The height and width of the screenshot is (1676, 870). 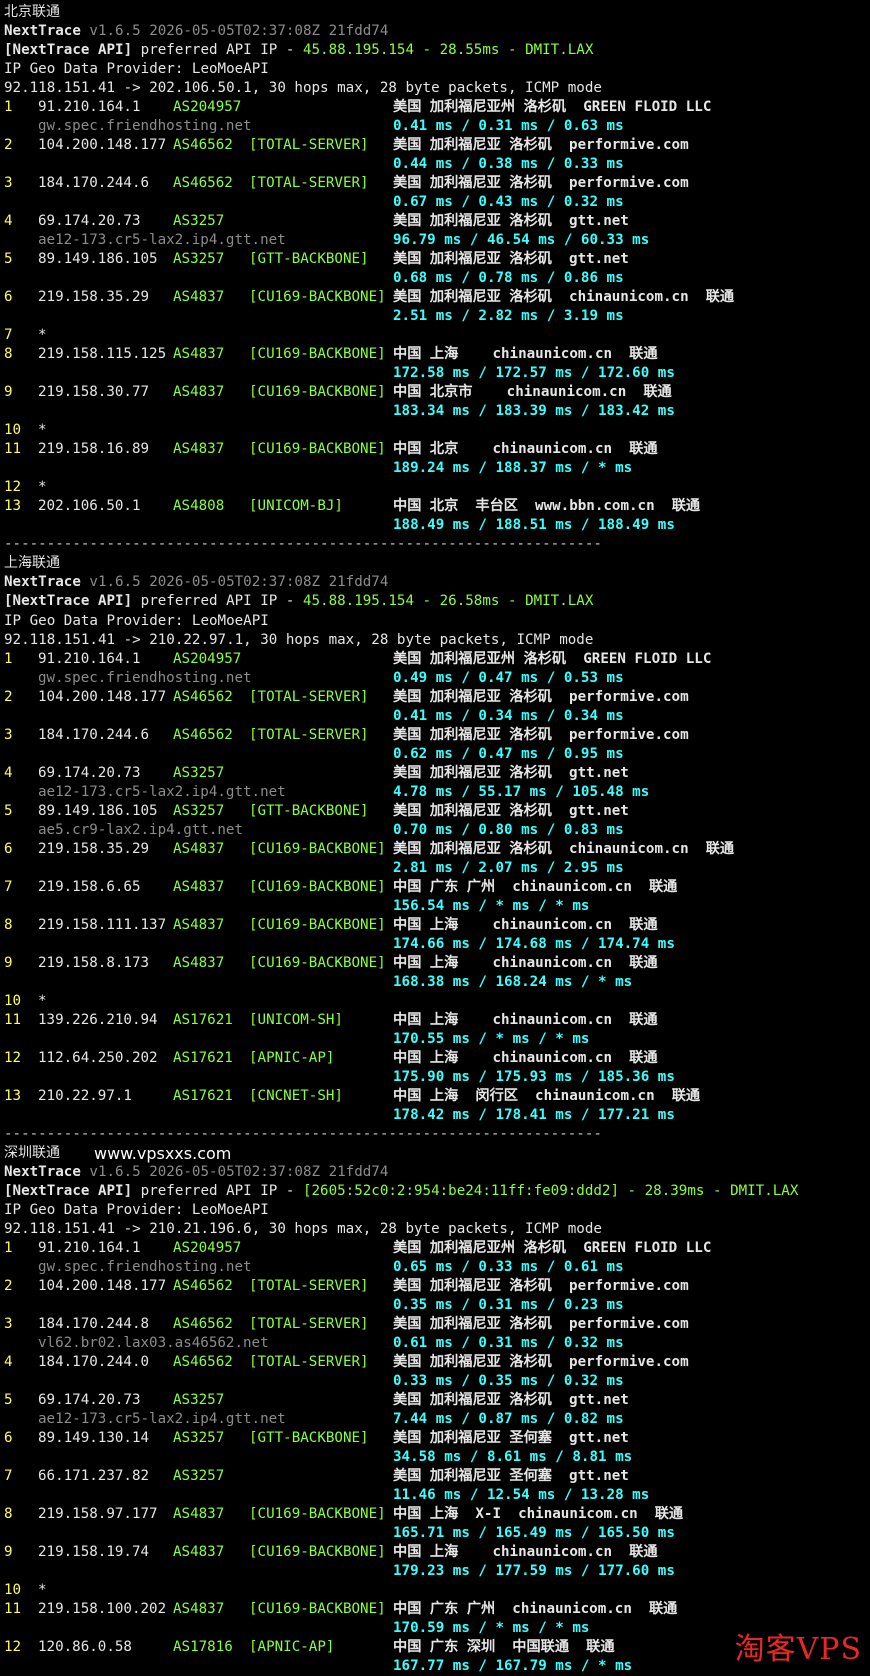 What do you see at coordinates (461, 1190) in the screenshot?
I see `api-ip: [2605:52c0:2:954:be24:11ff:fe09:ddd2]` at bounding box center [461, 1190].